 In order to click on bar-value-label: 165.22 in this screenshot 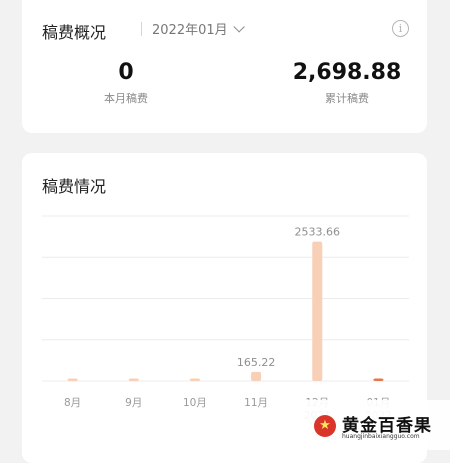, I will do `click(256, 362)`.